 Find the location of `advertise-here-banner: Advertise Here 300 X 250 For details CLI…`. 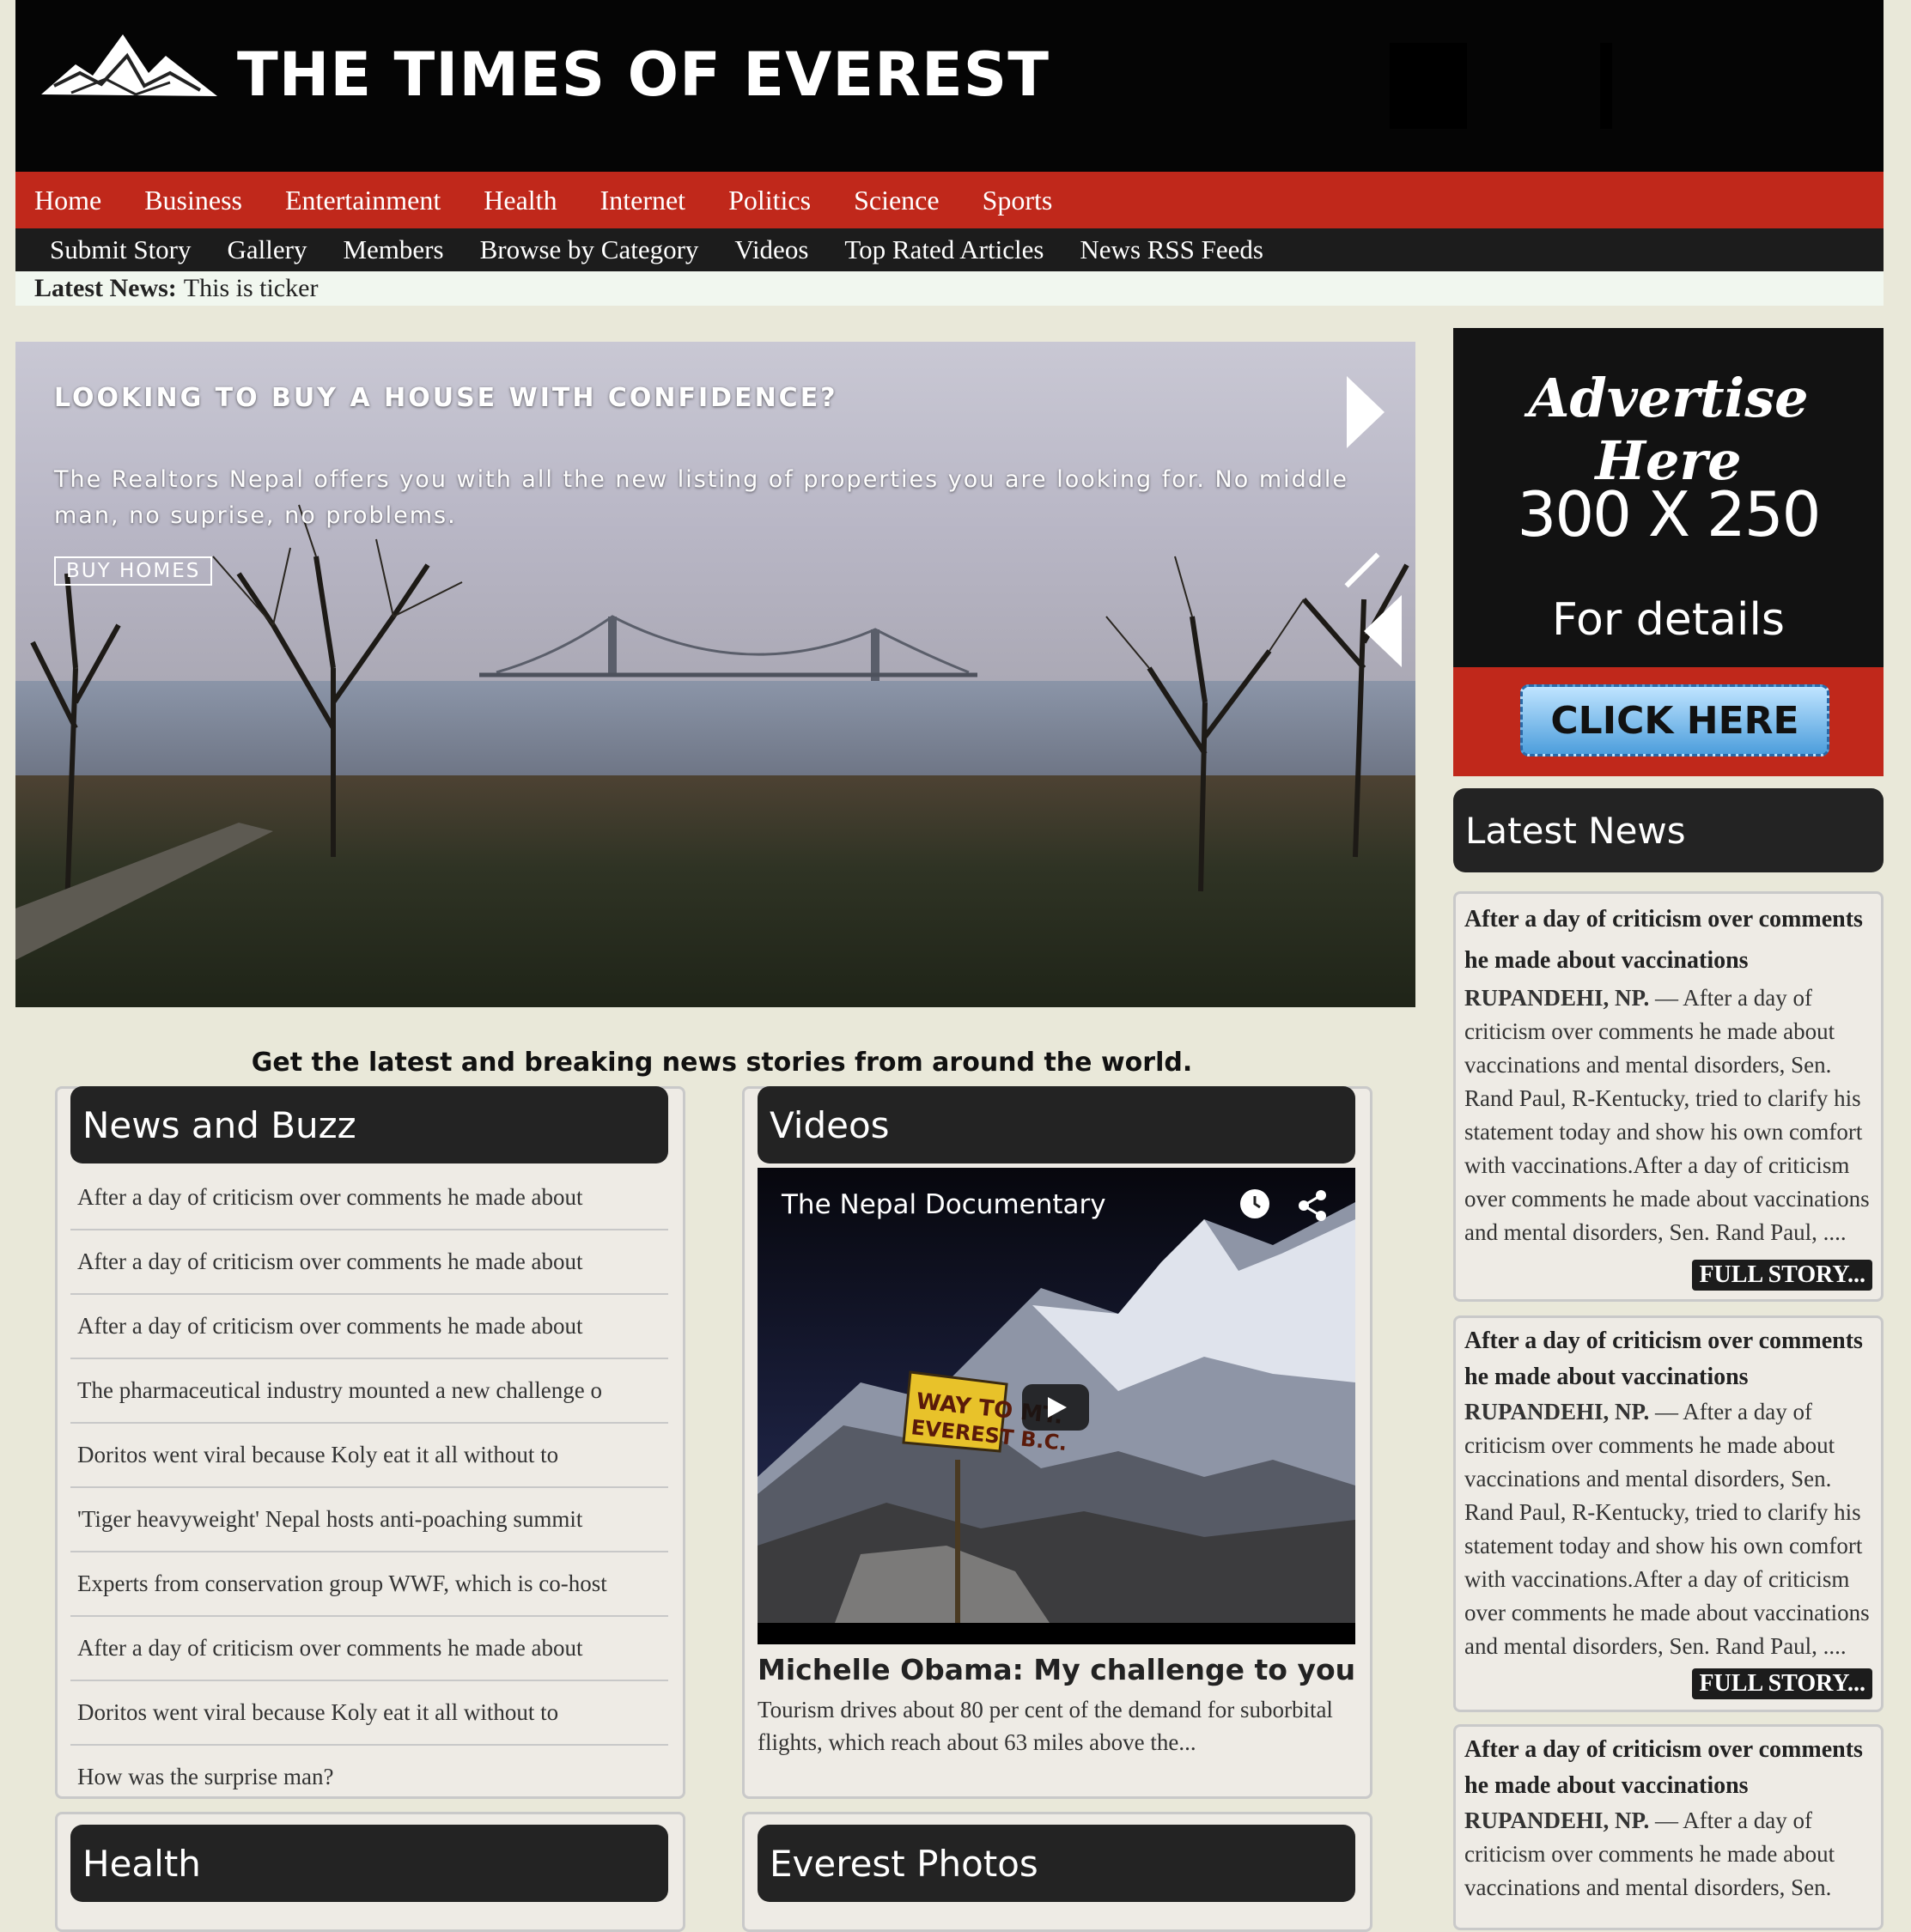

advertise-here-banner: Advertise Here 300 X 250 For details CLI… is located at coordinates (1668, 552).